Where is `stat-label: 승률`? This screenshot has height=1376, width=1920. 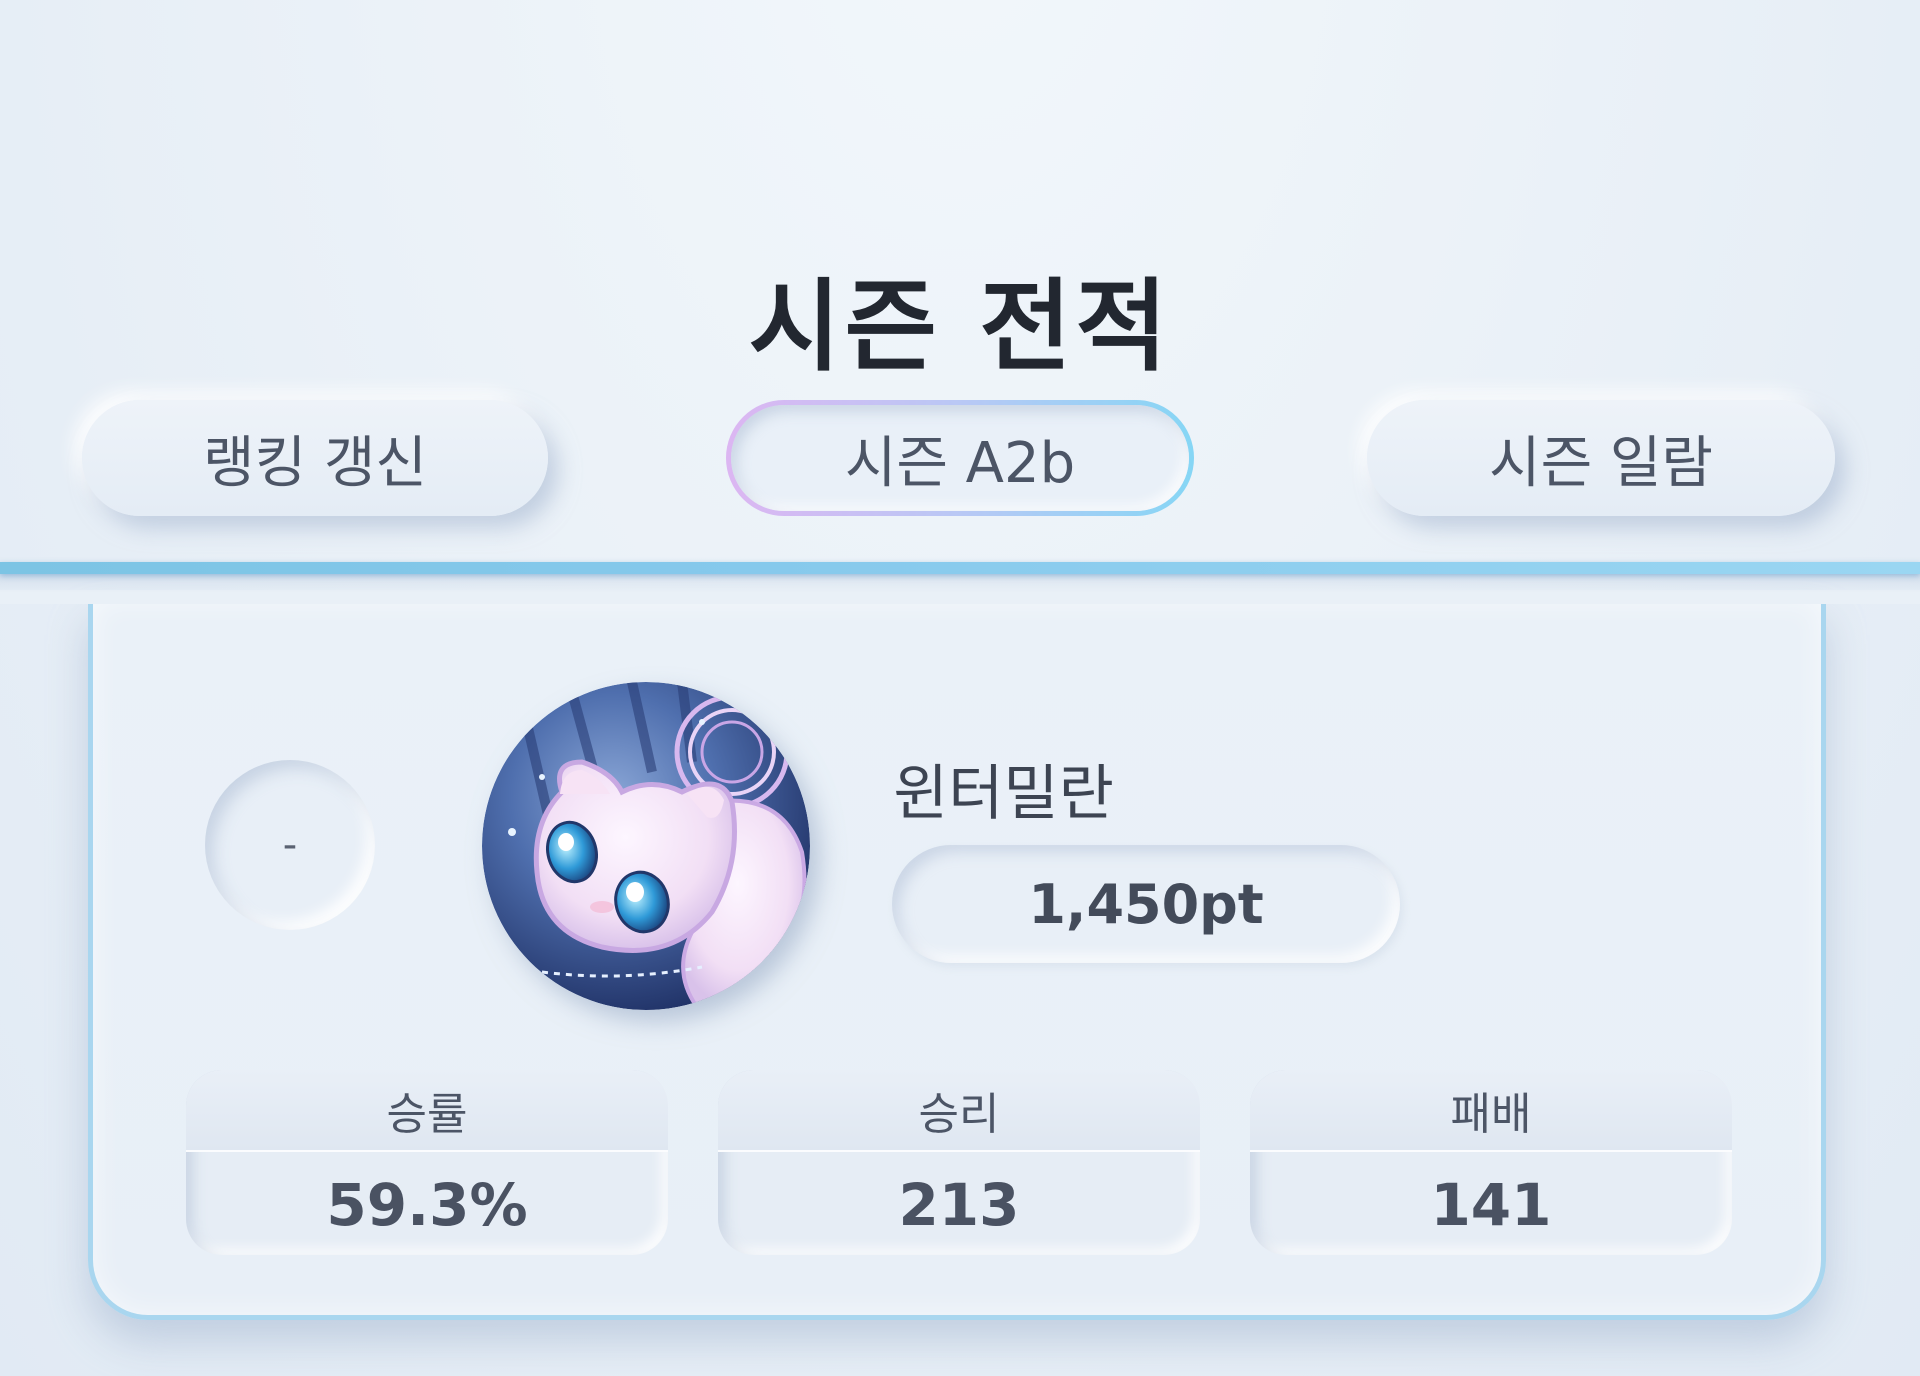
stat-label: 승률 is located at coordinates (427, 1111).